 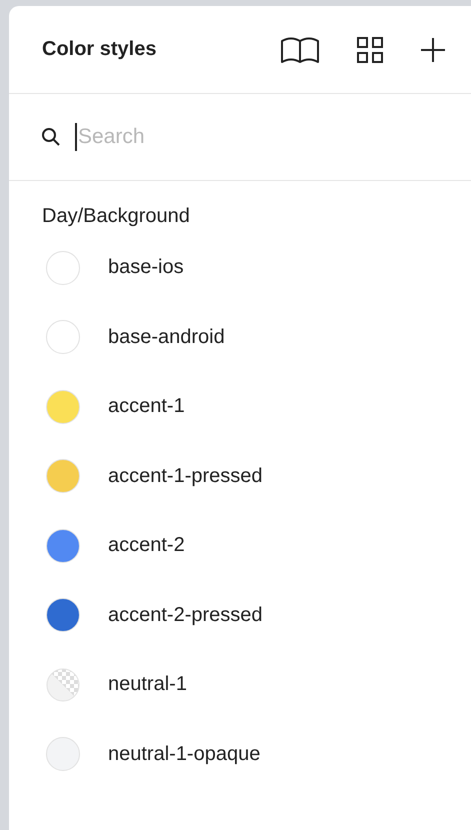 What do you see at coordinates (185, 615) in the screenshot?
I see `style-name: accent-2-pressed` at bounding box center [185, 615].